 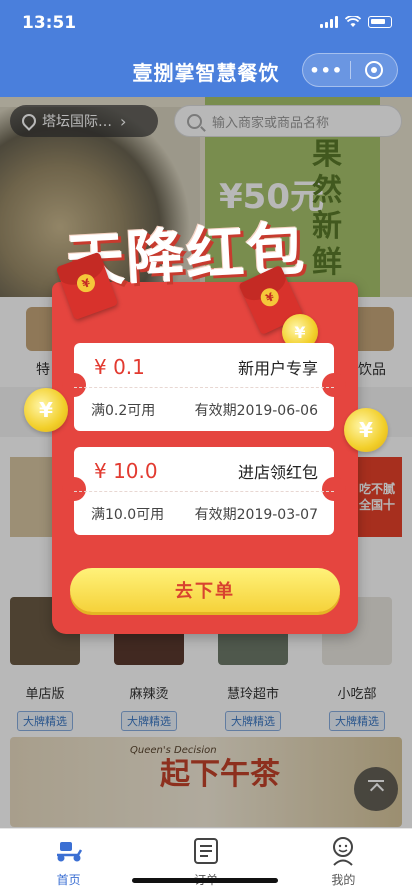 What do you see at coordinates (380, 22) in the screenshot?
I see `battery-icon` at bounding box center [380, 22].